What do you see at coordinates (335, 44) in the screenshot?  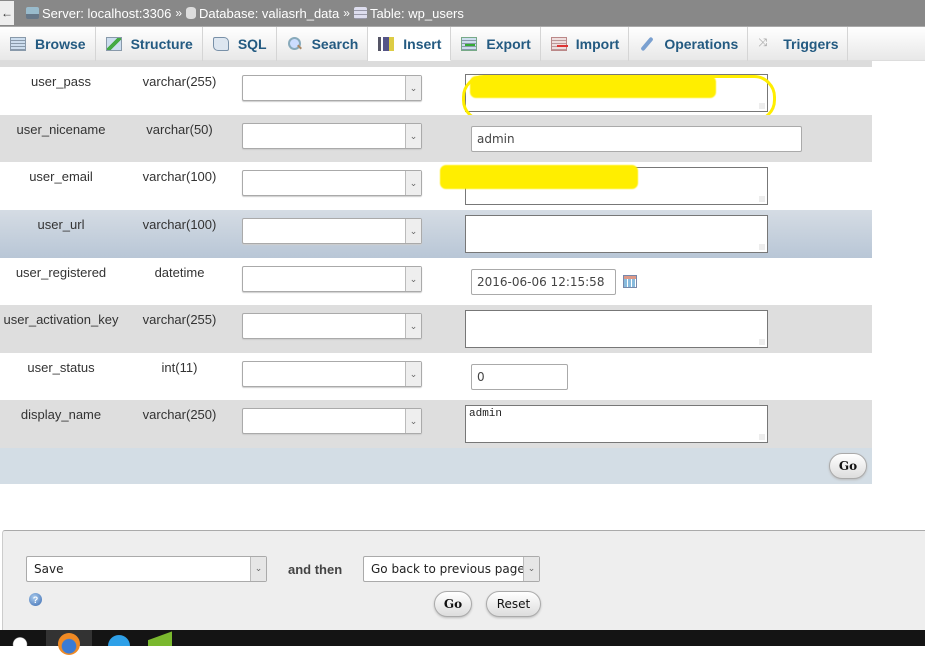 I see `tab-label: Search` at bounding box center [335, 44].